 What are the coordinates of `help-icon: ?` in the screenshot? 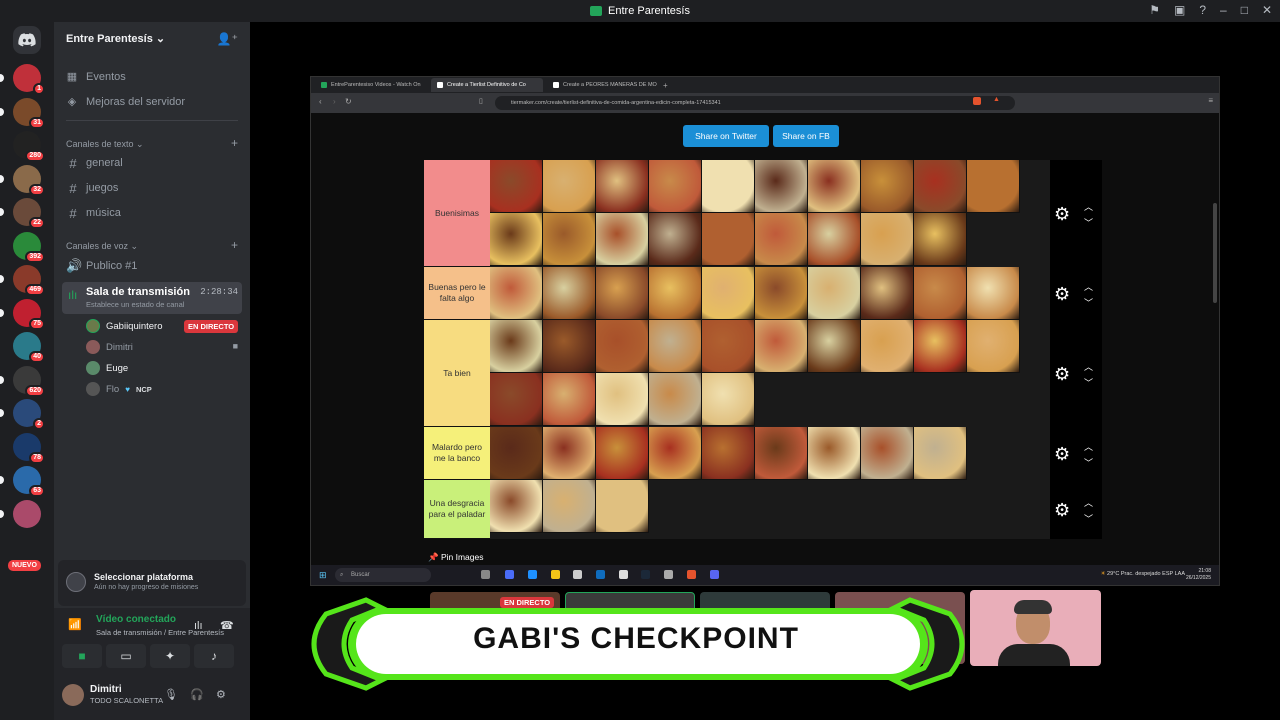 It's located at (1202, 10).